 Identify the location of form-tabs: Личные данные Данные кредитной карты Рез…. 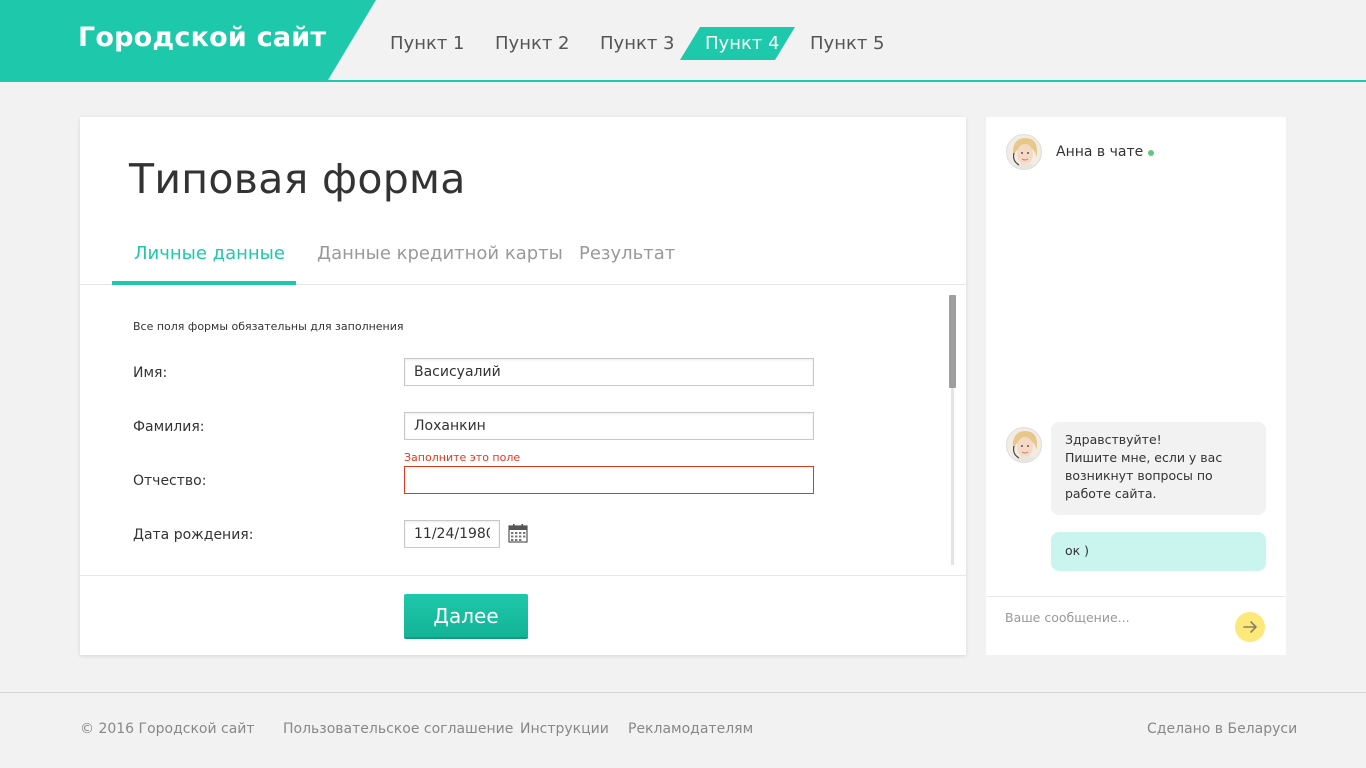
(523, 260).